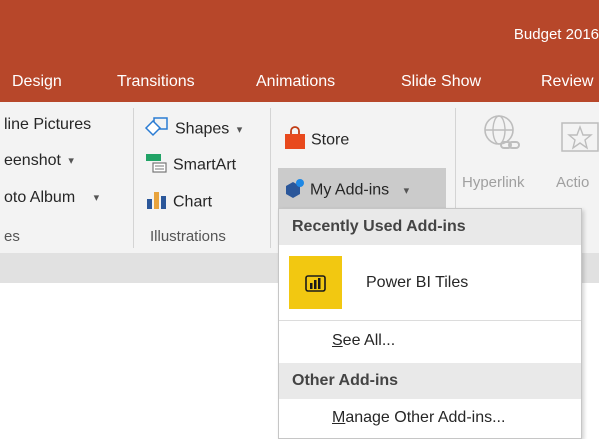 The width and height of the screenshot is (599, 439). I want to click on store-icon, so click(295, 140).